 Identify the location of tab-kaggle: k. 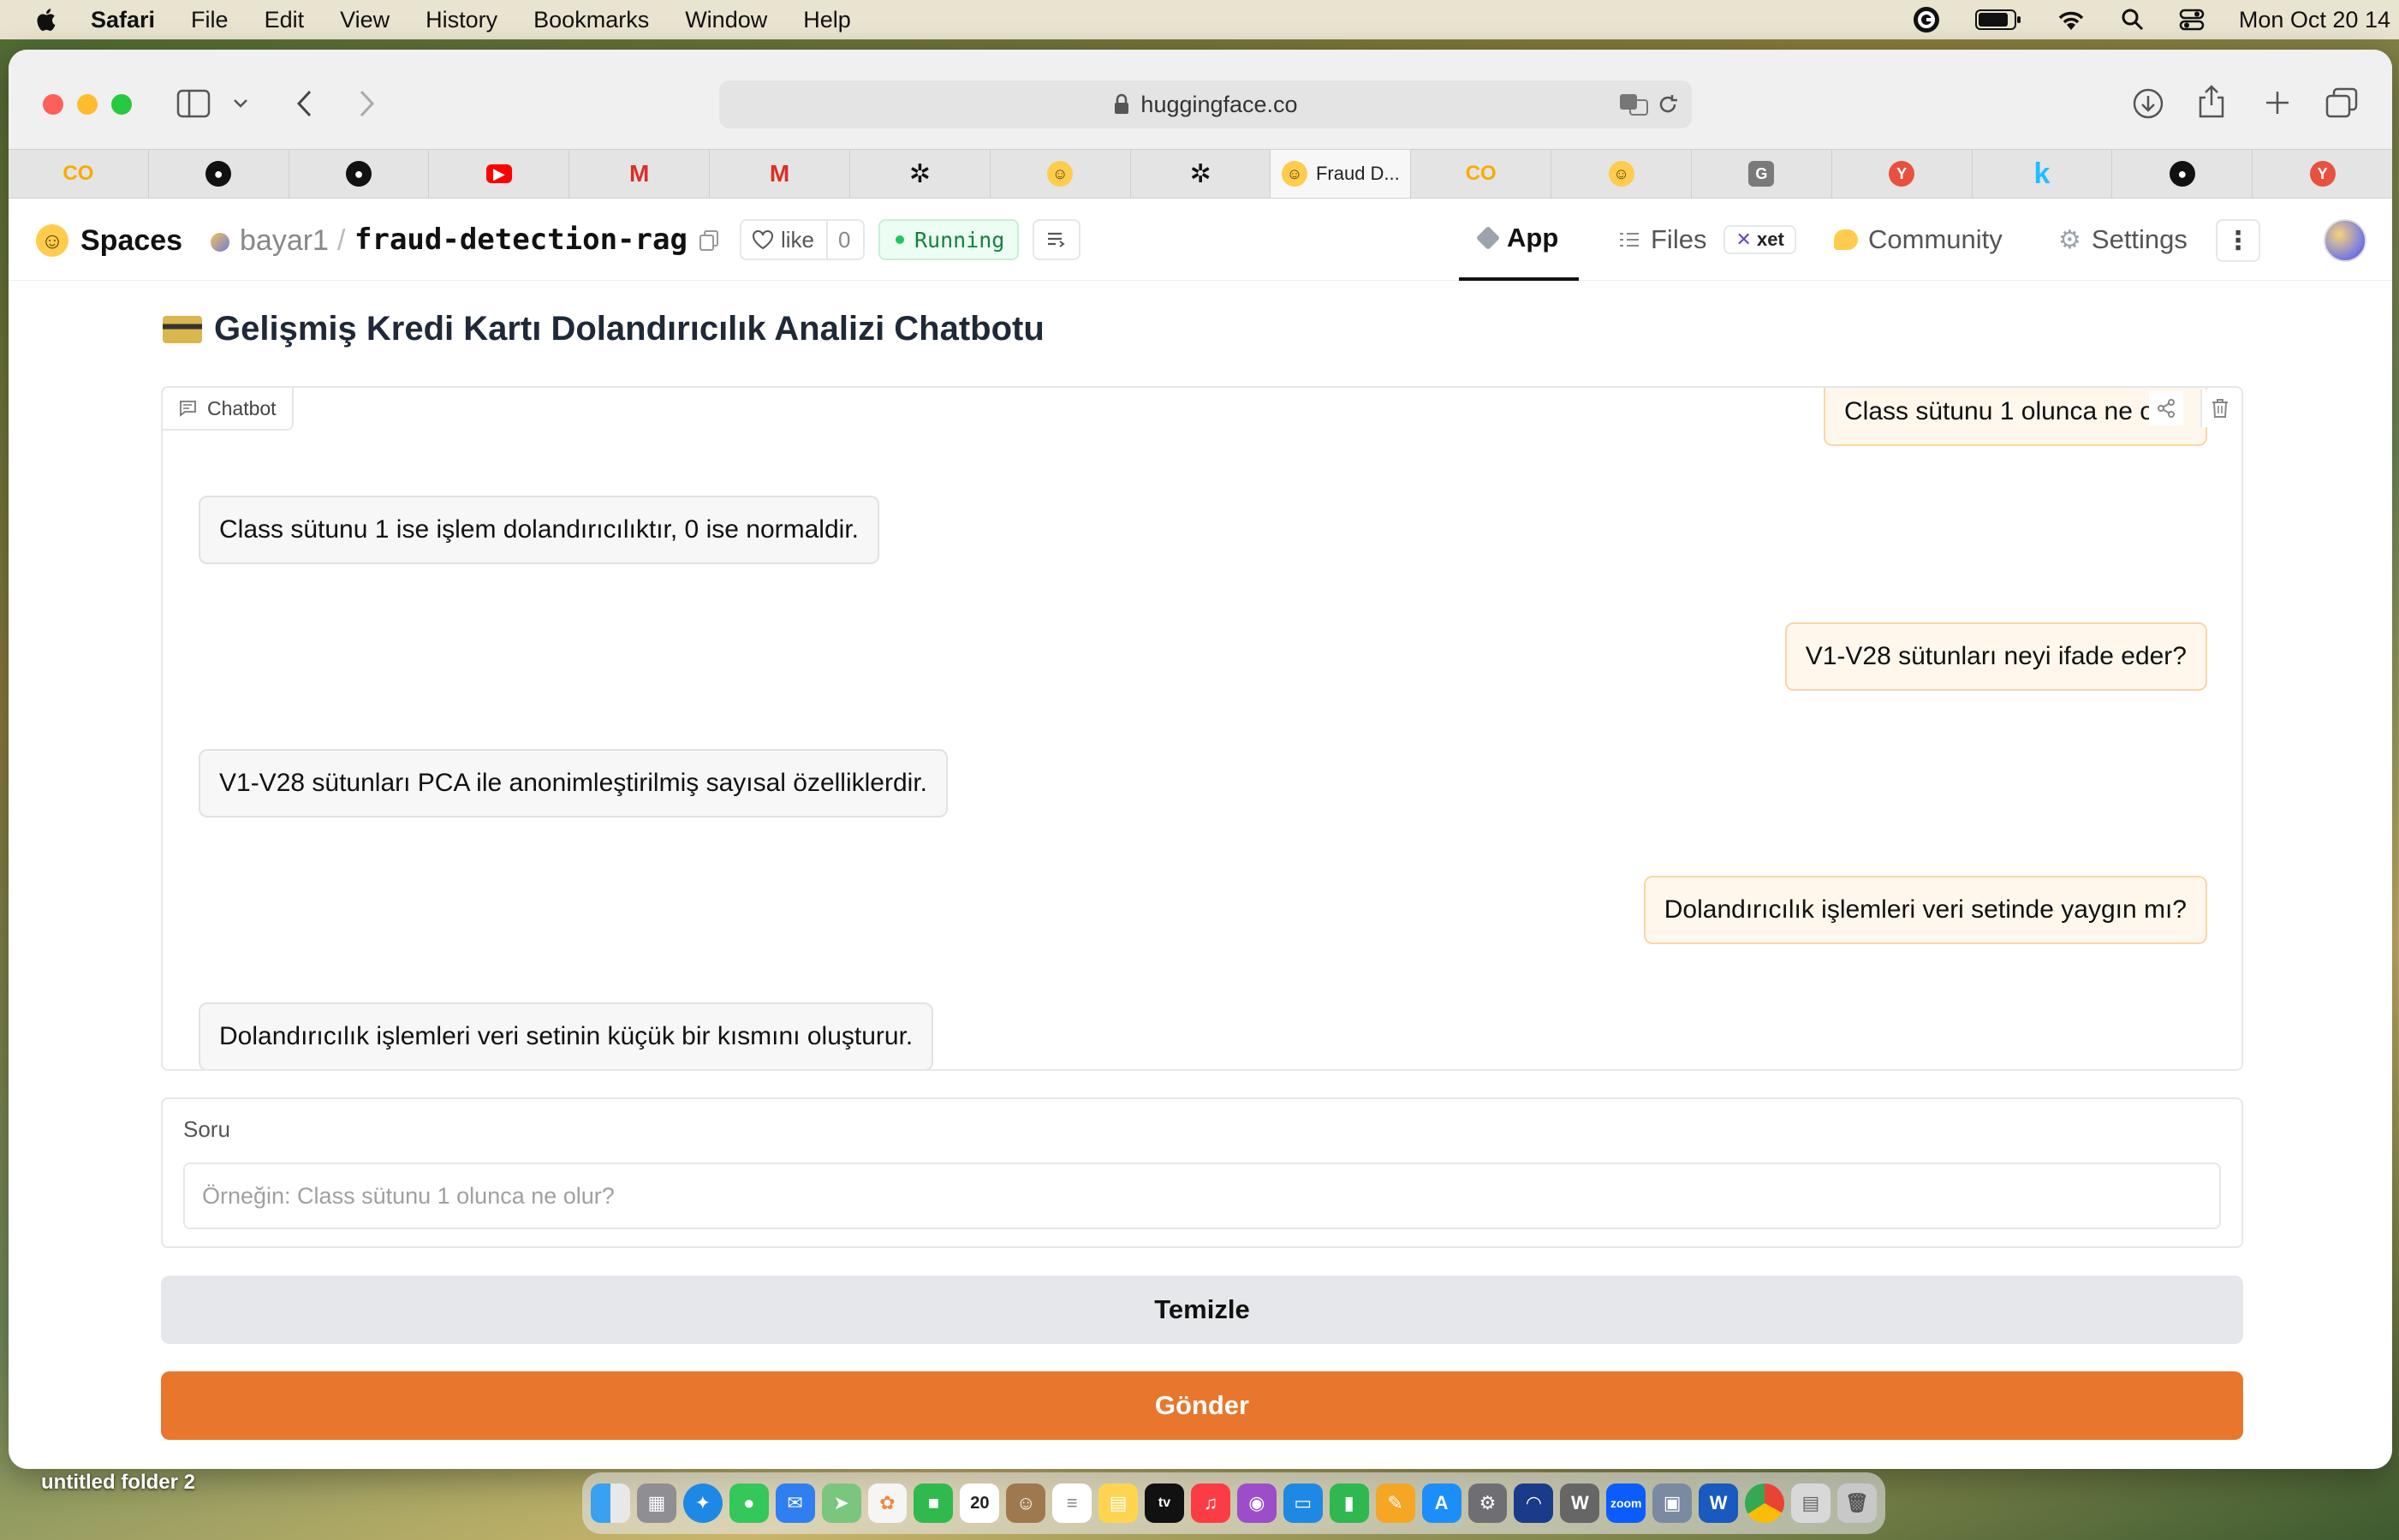
(2043, 174).